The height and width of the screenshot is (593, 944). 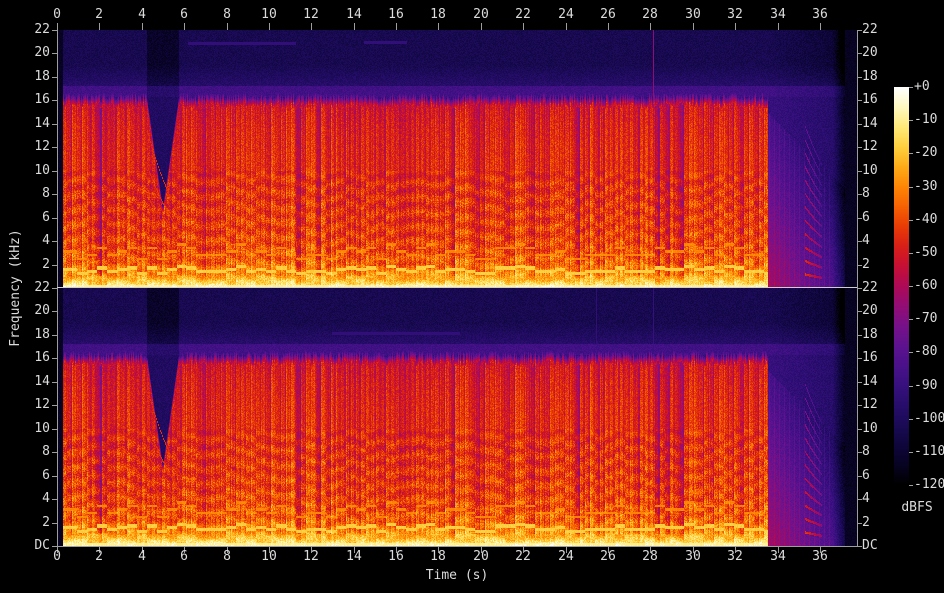 What do you see at coordinates (693, 14) in the screenshot?
I see `x-tick-label-top: 30` at bounding box center [693, 14].